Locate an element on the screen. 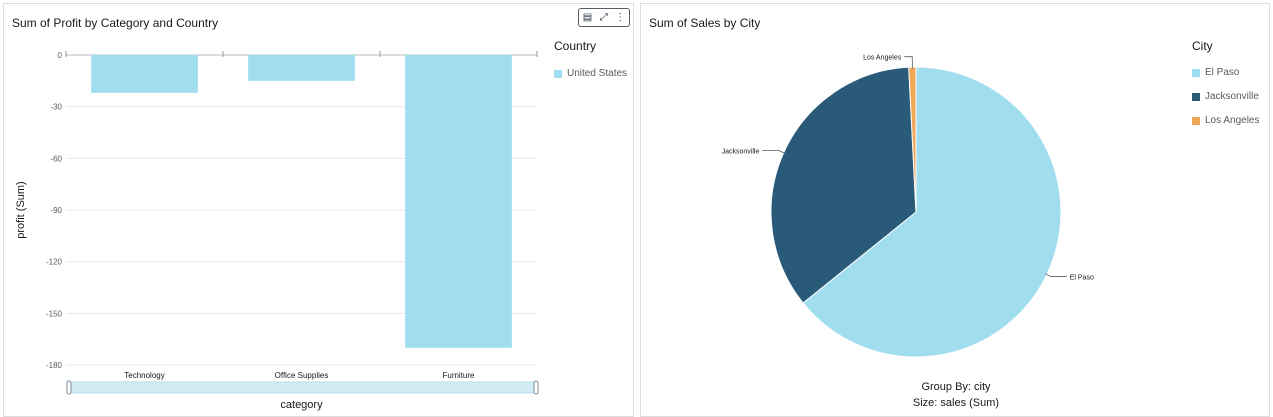 The image size is (1273, 417). y-tick-label: -120 is located at coordinates (54, 262).